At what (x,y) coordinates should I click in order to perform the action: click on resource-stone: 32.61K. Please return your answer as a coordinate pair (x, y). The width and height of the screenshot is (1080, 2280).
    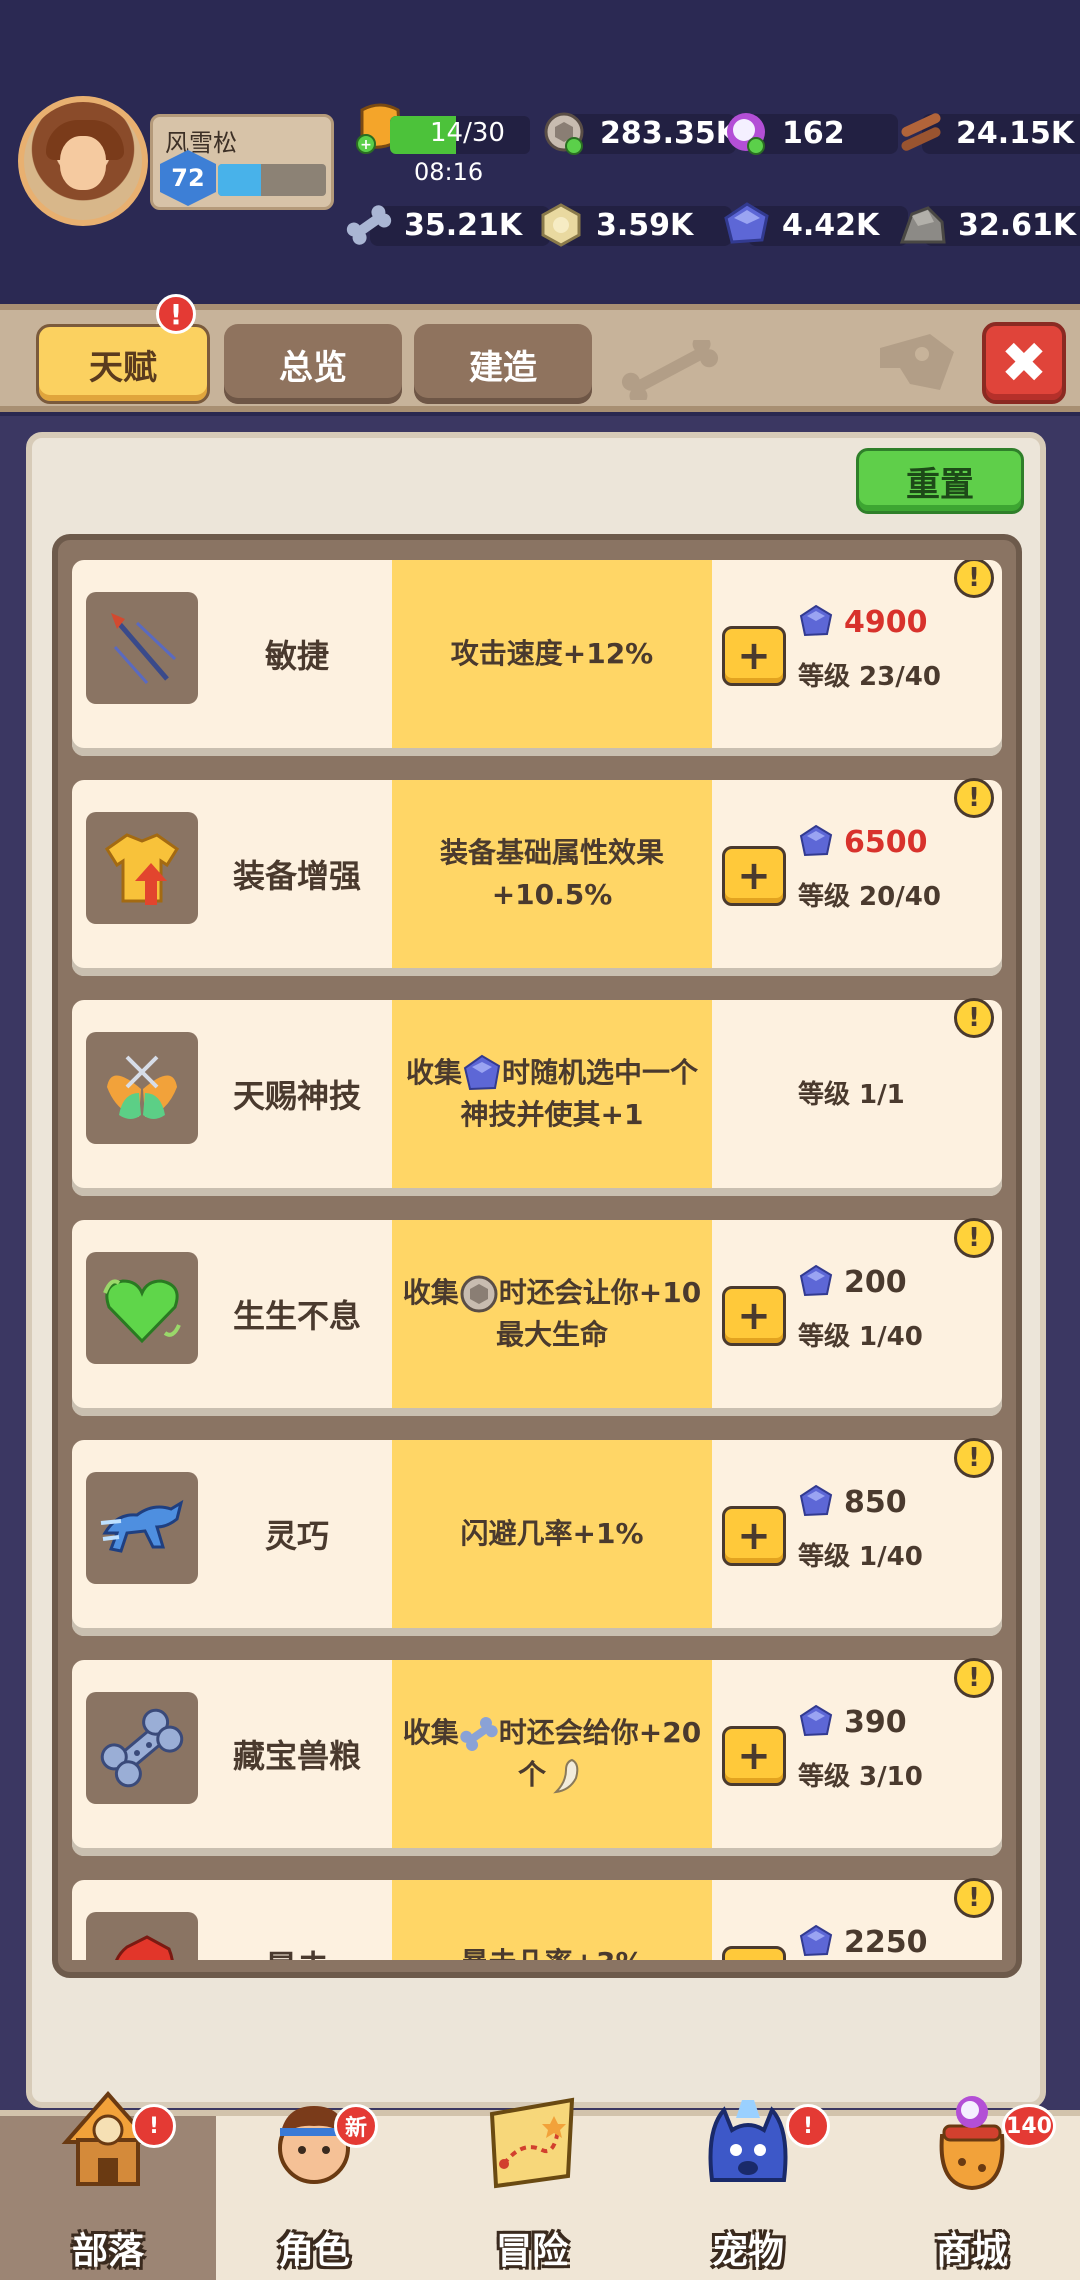
    Looking at the image, I should click on (989, 225).